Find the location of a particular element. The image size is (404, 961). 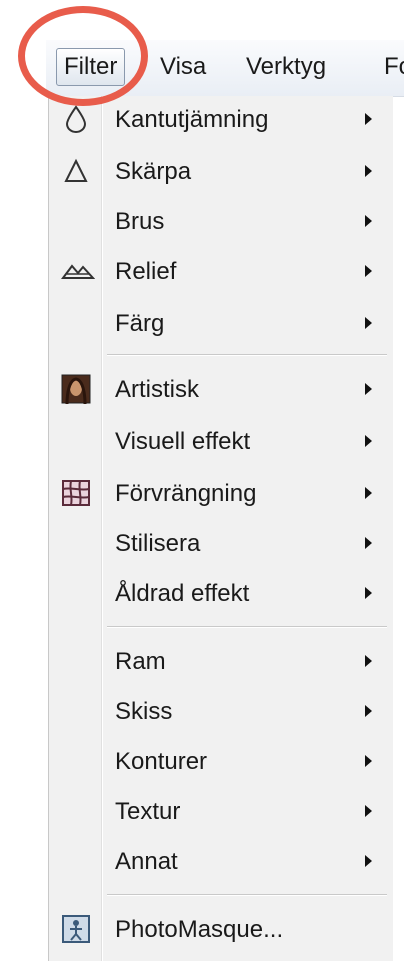

menu-item-aldrad-effekt: Åldrad effekt is located at coordinates (221, 594).